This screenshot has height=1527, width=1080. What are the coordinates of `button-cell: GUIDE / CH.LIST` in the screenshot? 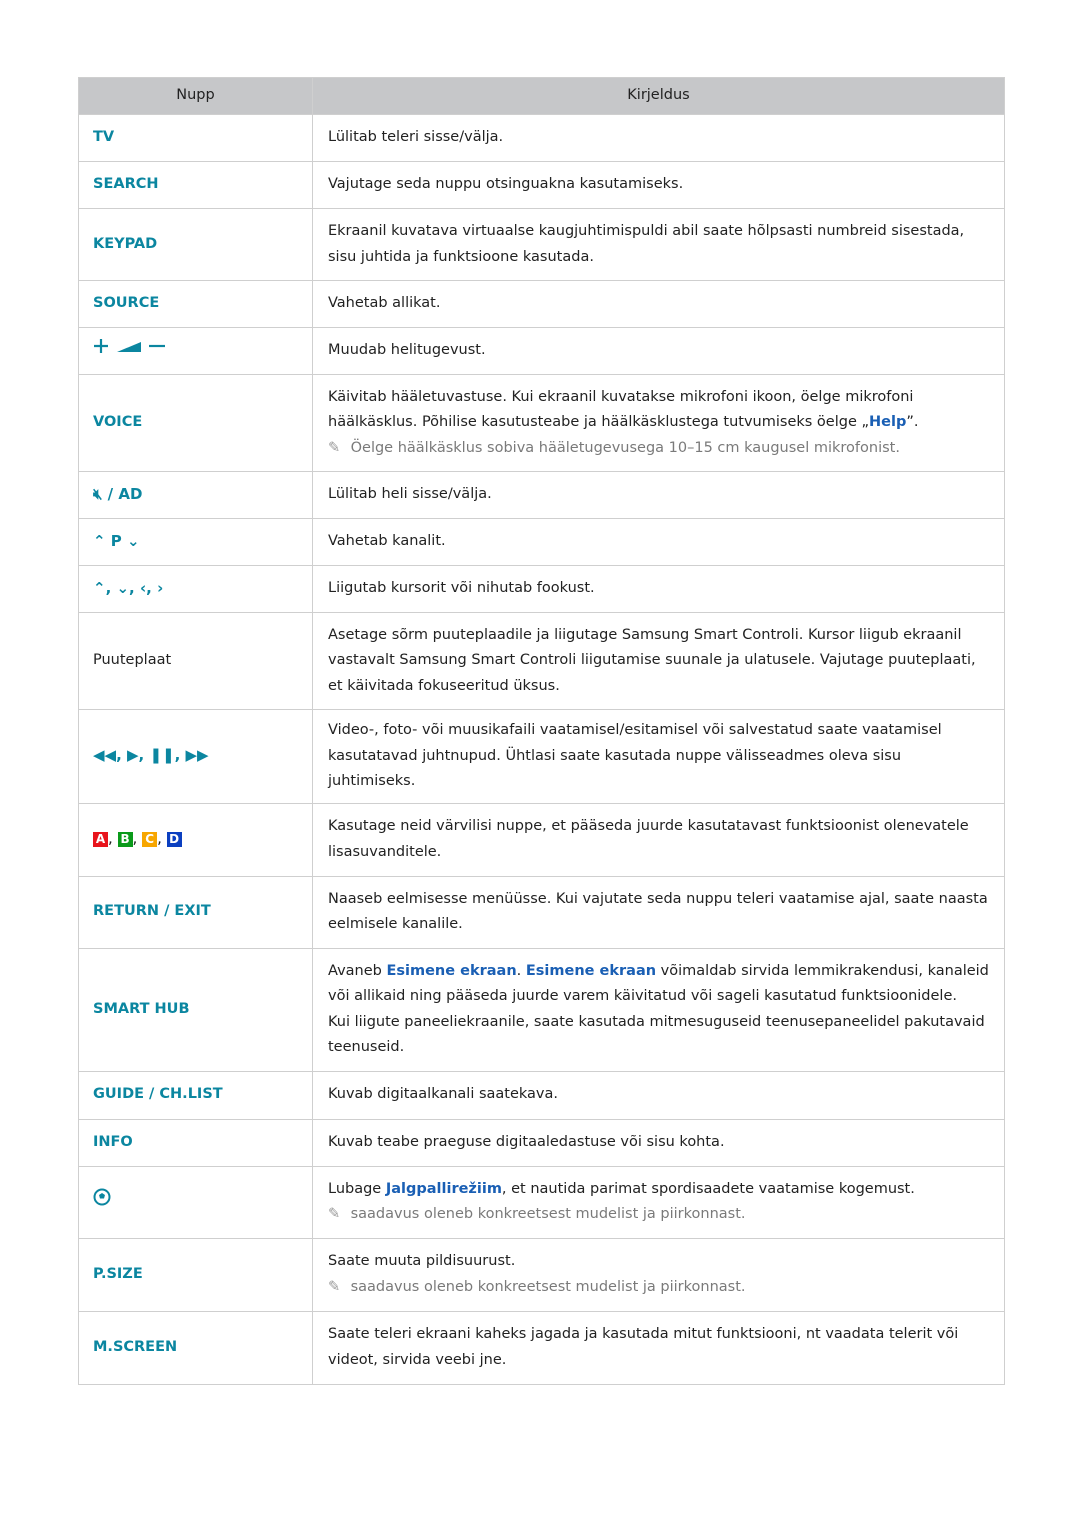 It's located at (195, 1095).